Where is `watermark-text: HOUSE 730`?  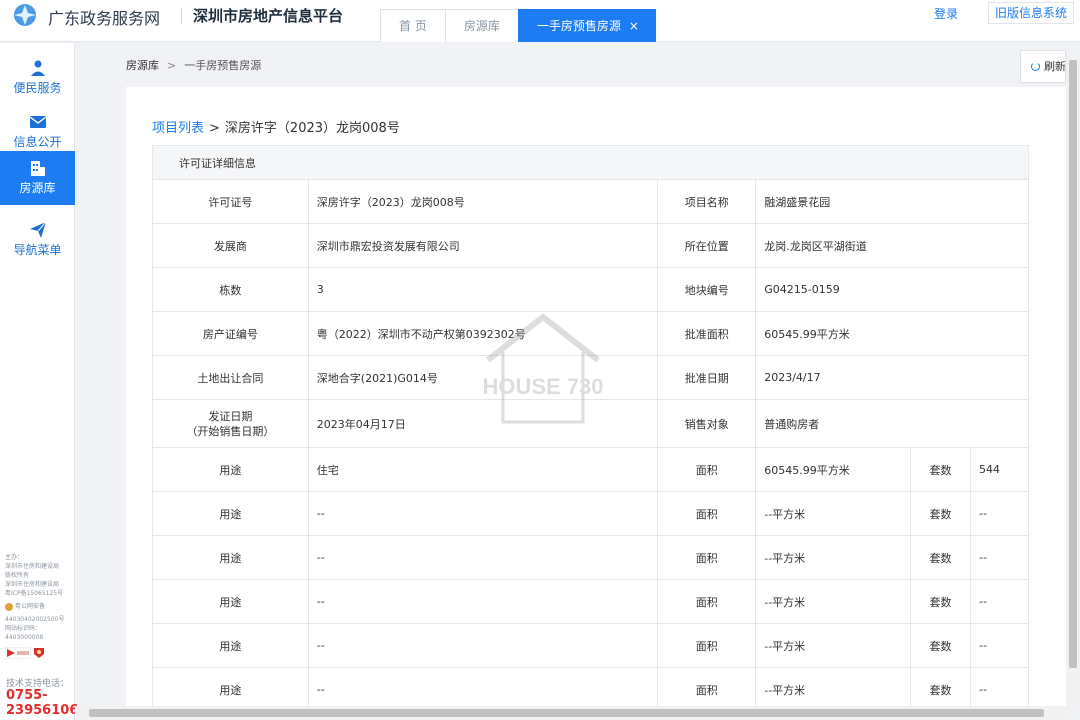
watermark-text: HOUSE 730 is located at coordinates (542, 386).